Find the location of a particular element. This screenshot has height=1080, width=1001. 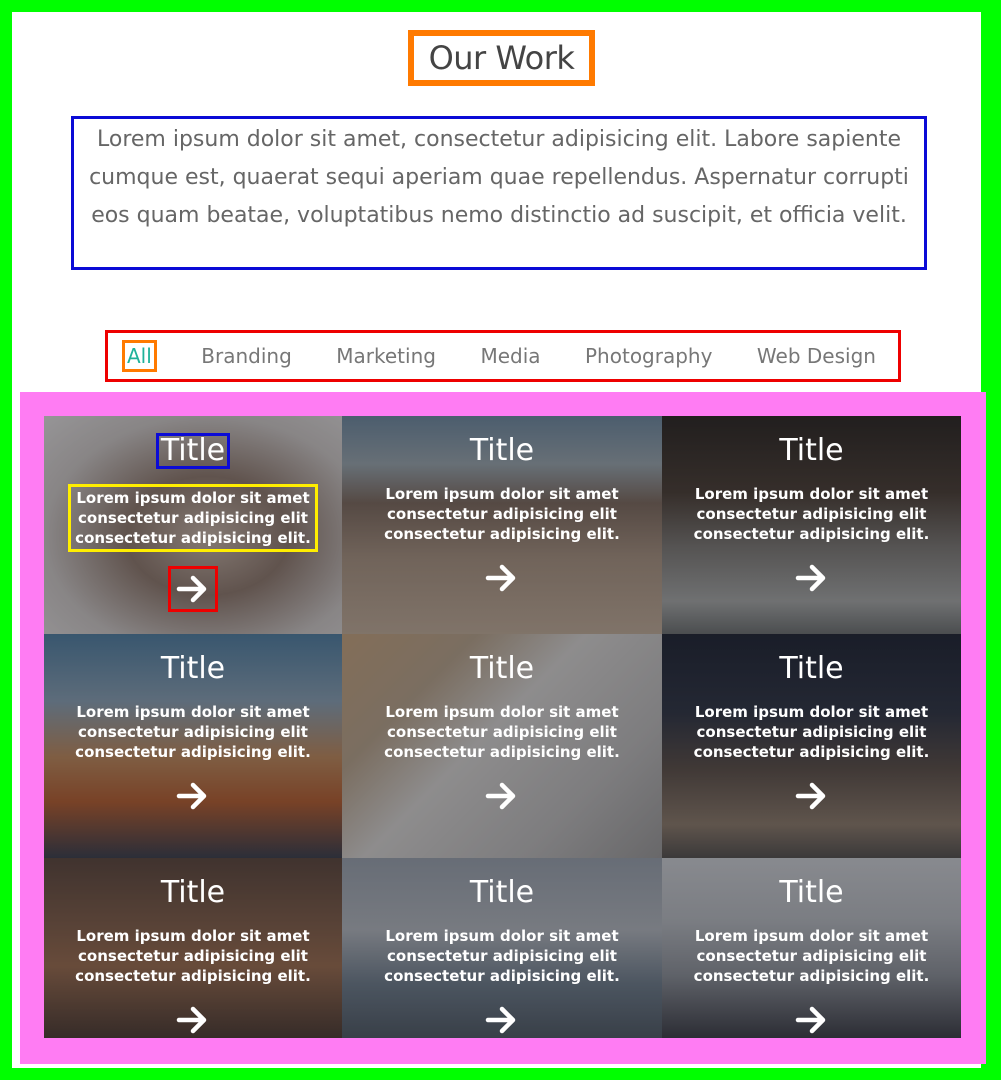

filter-marketing: Marketing is located at coordinates (386, 356).